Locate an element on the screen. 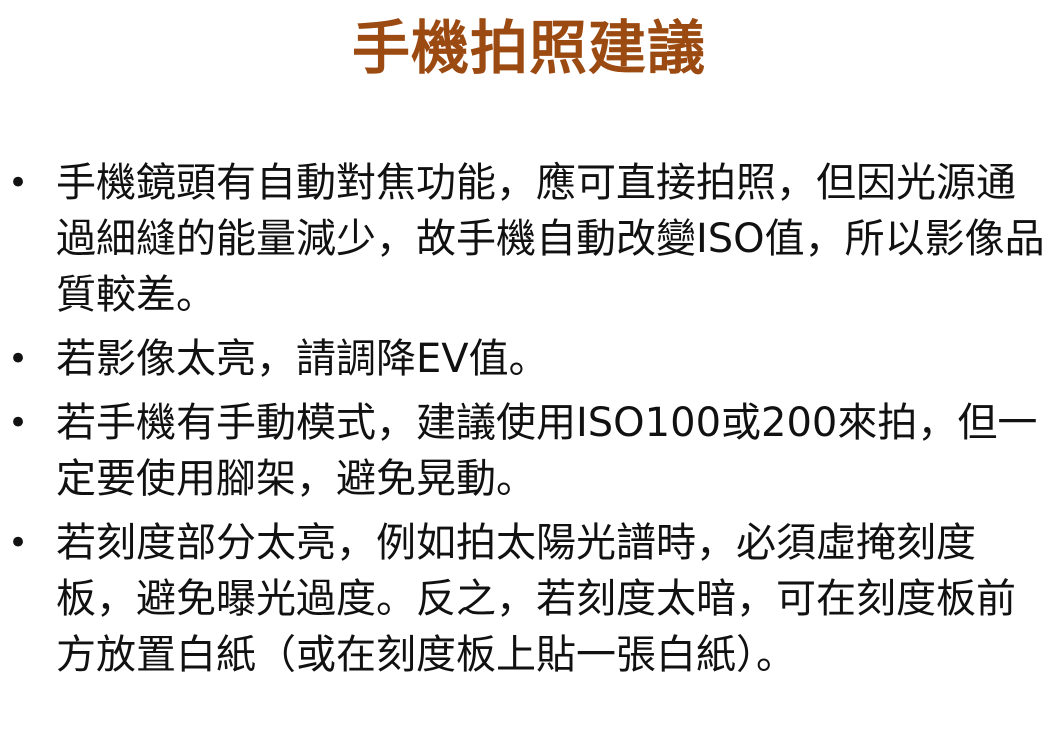 The width and height of the screenshot is (1058, 754). bullet-text: 若影像太亮，請調降EV值。 is located at coordinates (302, 359).